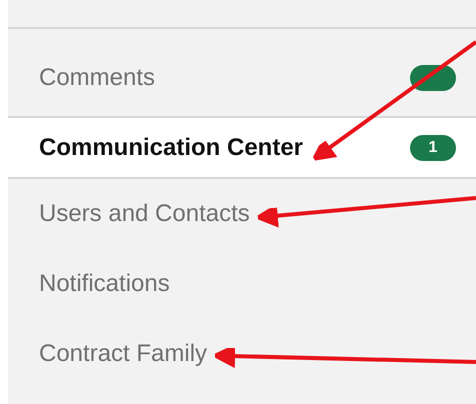  What do you see at coordinates (104, 284) in the screenshot?
I see `menu-item-label: Notifications` at bounding box center [104, 284].